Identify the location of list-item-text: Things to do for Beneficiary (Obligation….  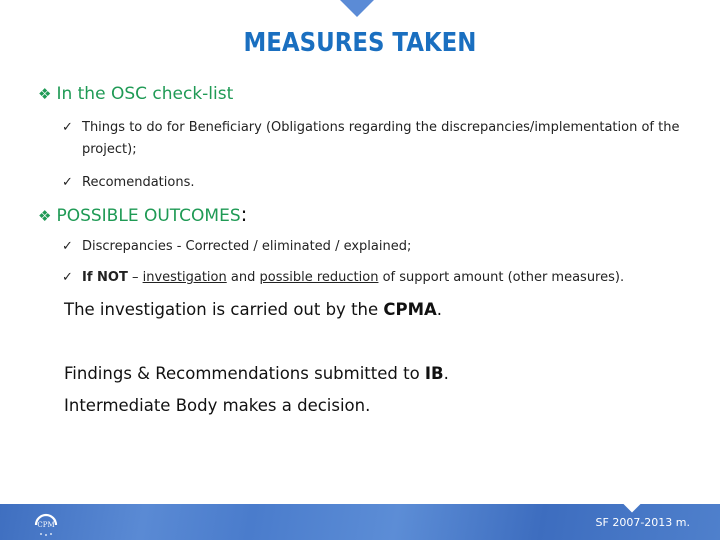
(381, 127).